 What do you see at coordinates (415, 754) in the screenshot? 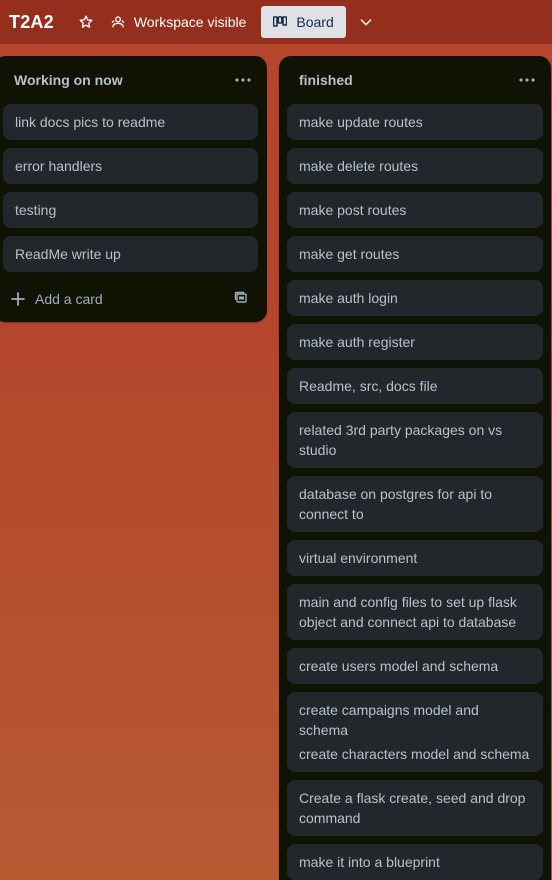
I see `card: create characters model and schema` at bounding box center [415, 754].